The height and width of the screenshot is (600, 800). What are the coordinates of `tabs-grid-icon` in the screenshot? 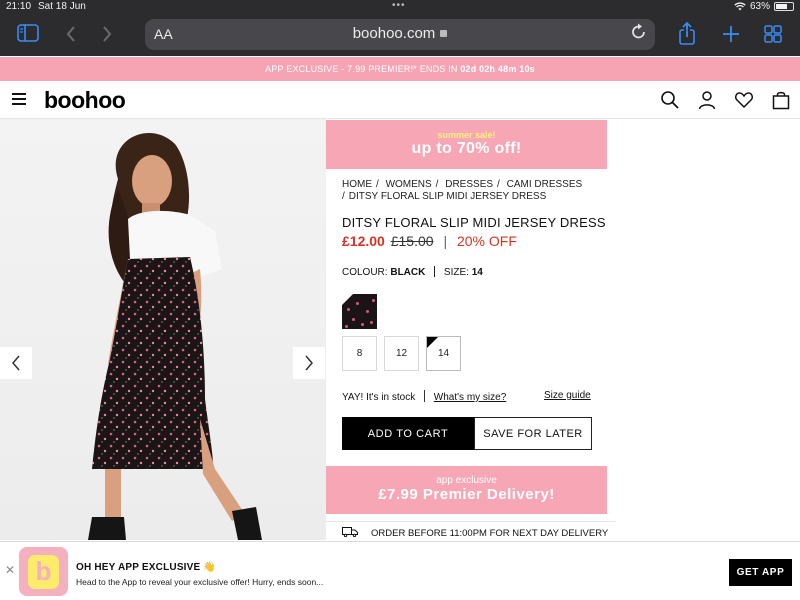 It's located at (773, 34).